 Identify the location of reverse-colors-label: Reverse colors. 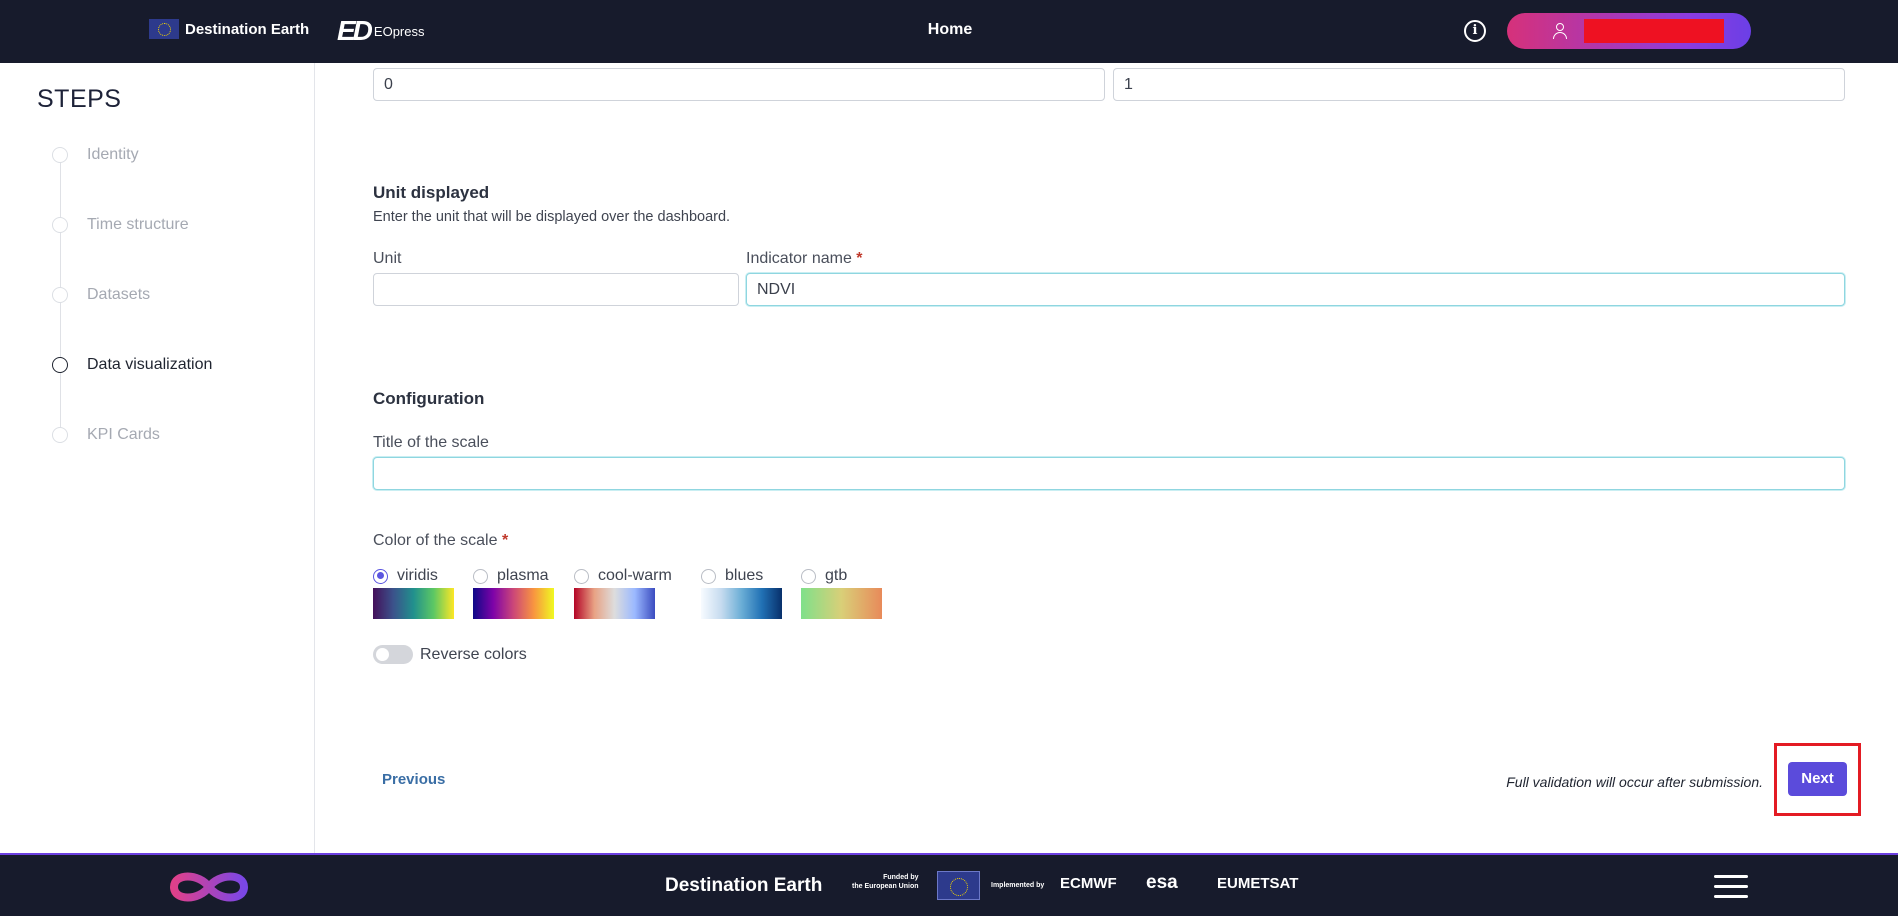
(473, 654).